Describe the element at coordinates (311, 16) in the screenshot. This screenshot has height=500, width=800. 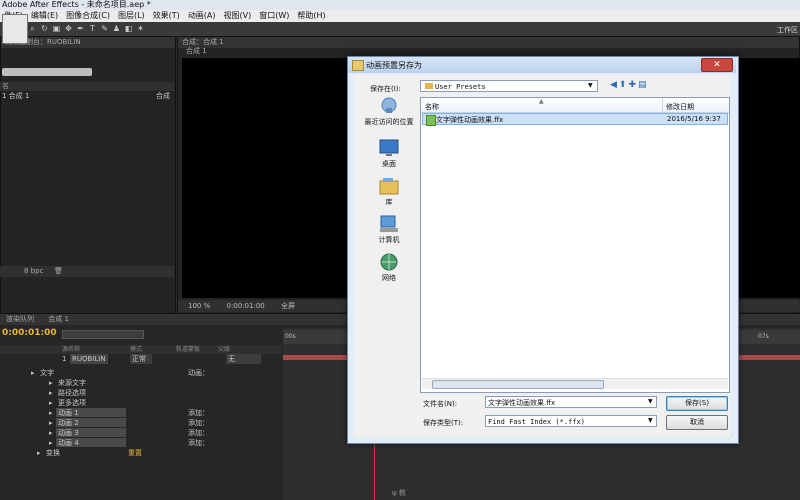
I see `menu-help: 帮助(H)` at that location.